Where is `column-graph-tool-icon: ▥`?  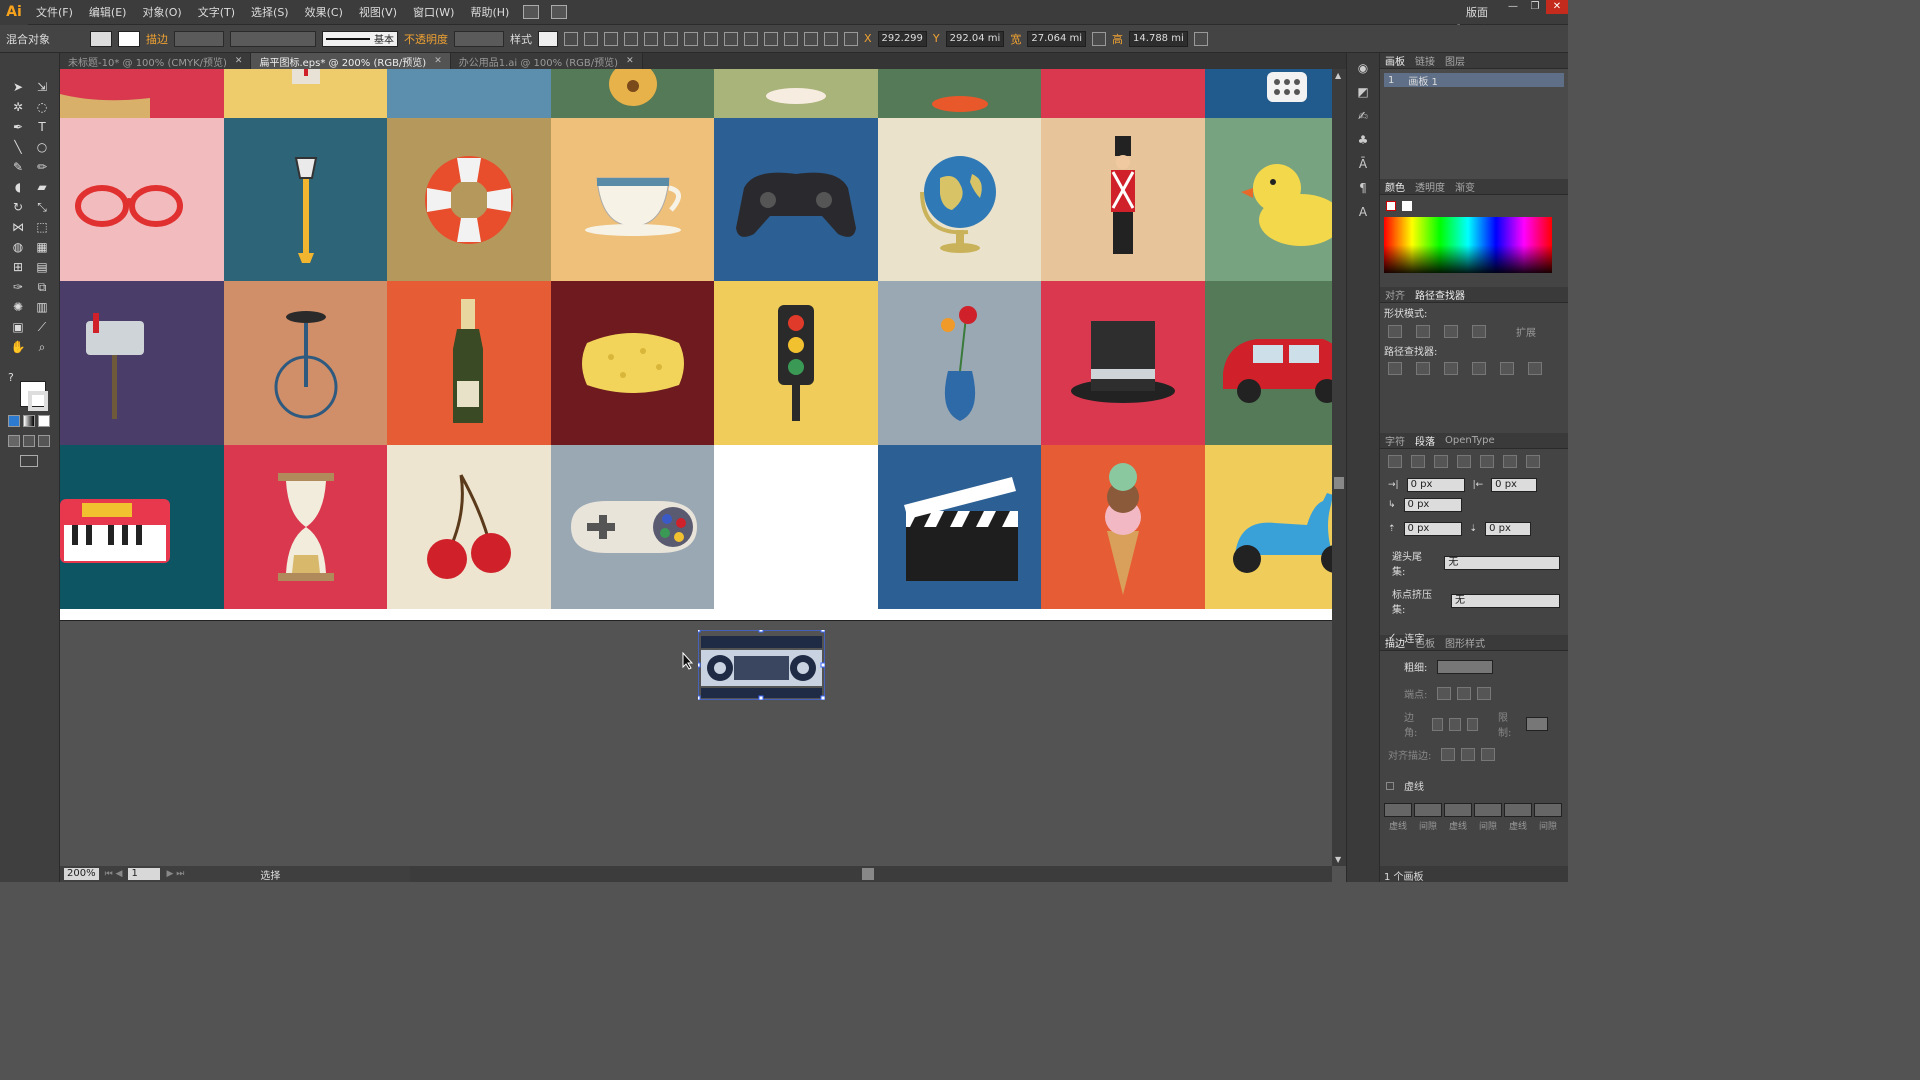
column-graph-tool-icon: ▥ is located at coordinates (42, 307).